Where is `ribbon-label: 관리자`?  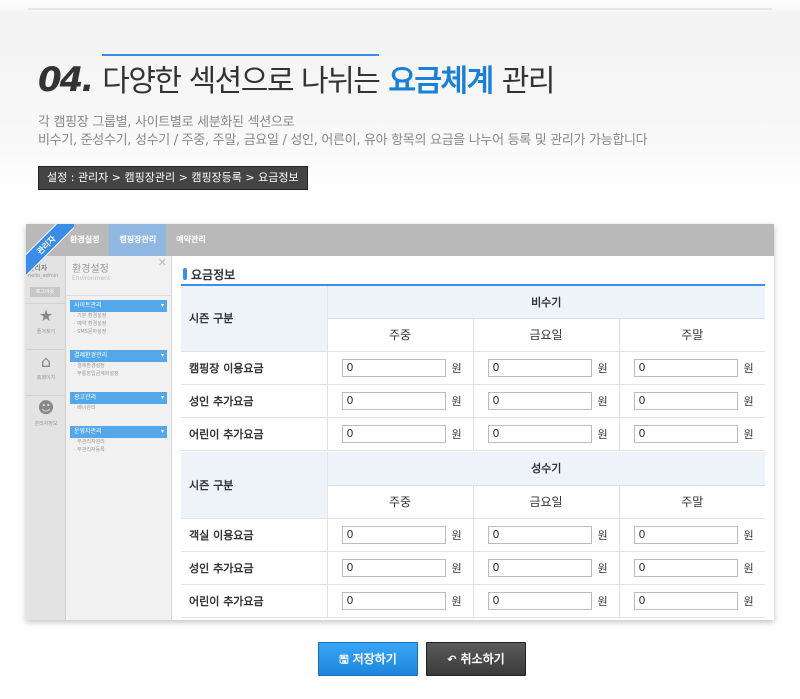
ribbon-label: 관리자 is located at coordinates (50, 249).